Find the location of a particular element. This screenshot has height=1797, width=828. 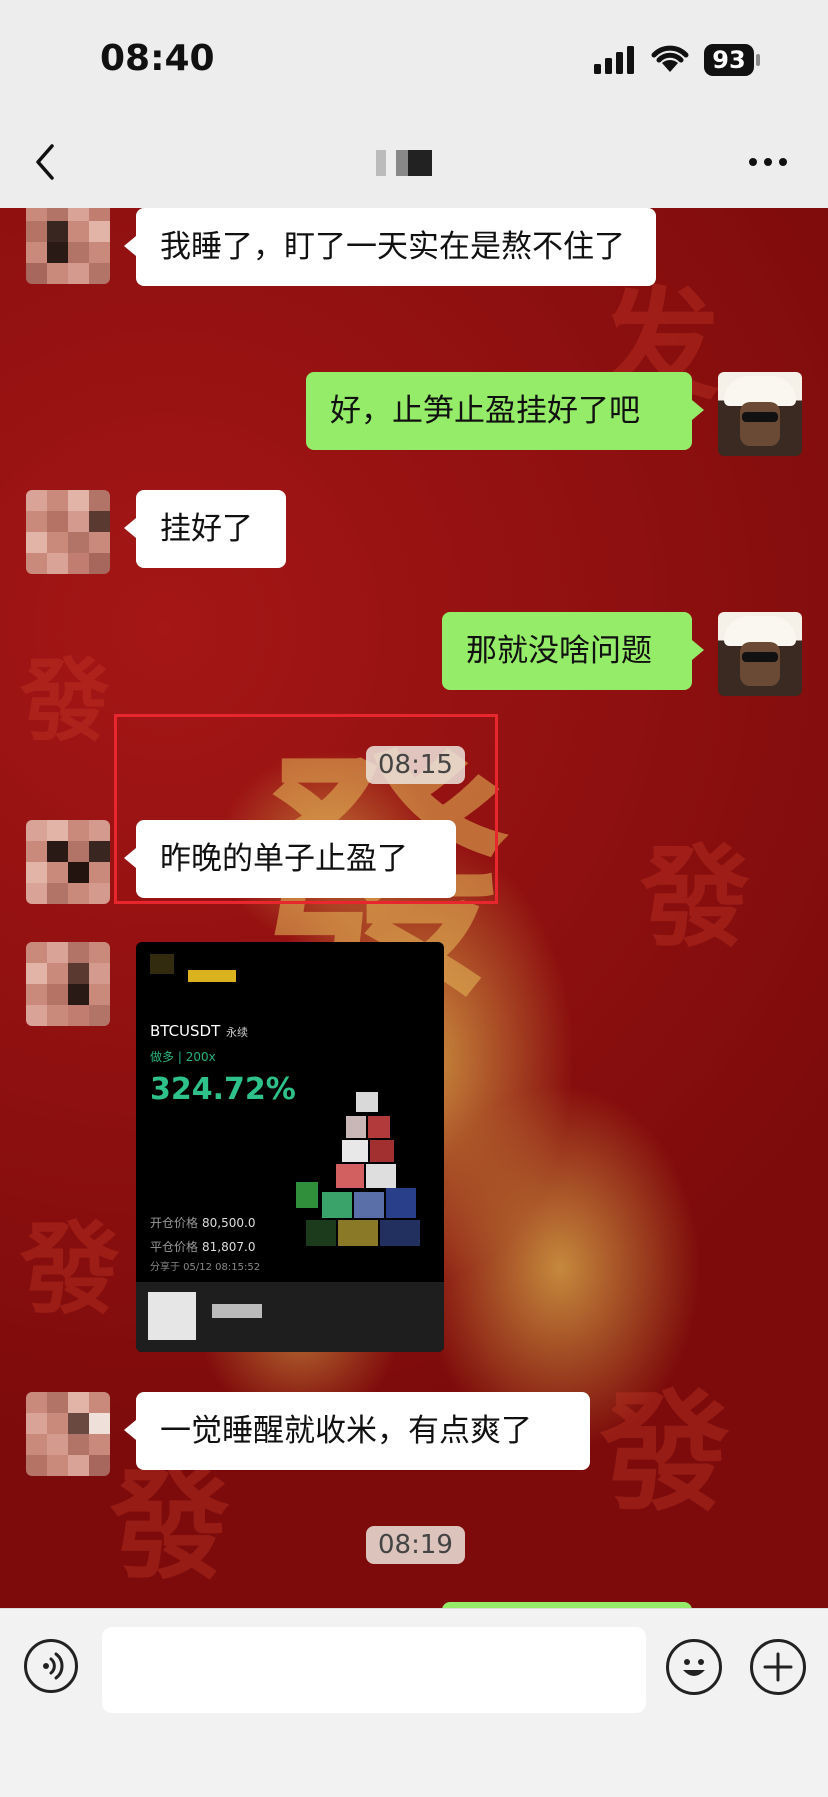

wifi-icon is located at coordinates (670, 58).